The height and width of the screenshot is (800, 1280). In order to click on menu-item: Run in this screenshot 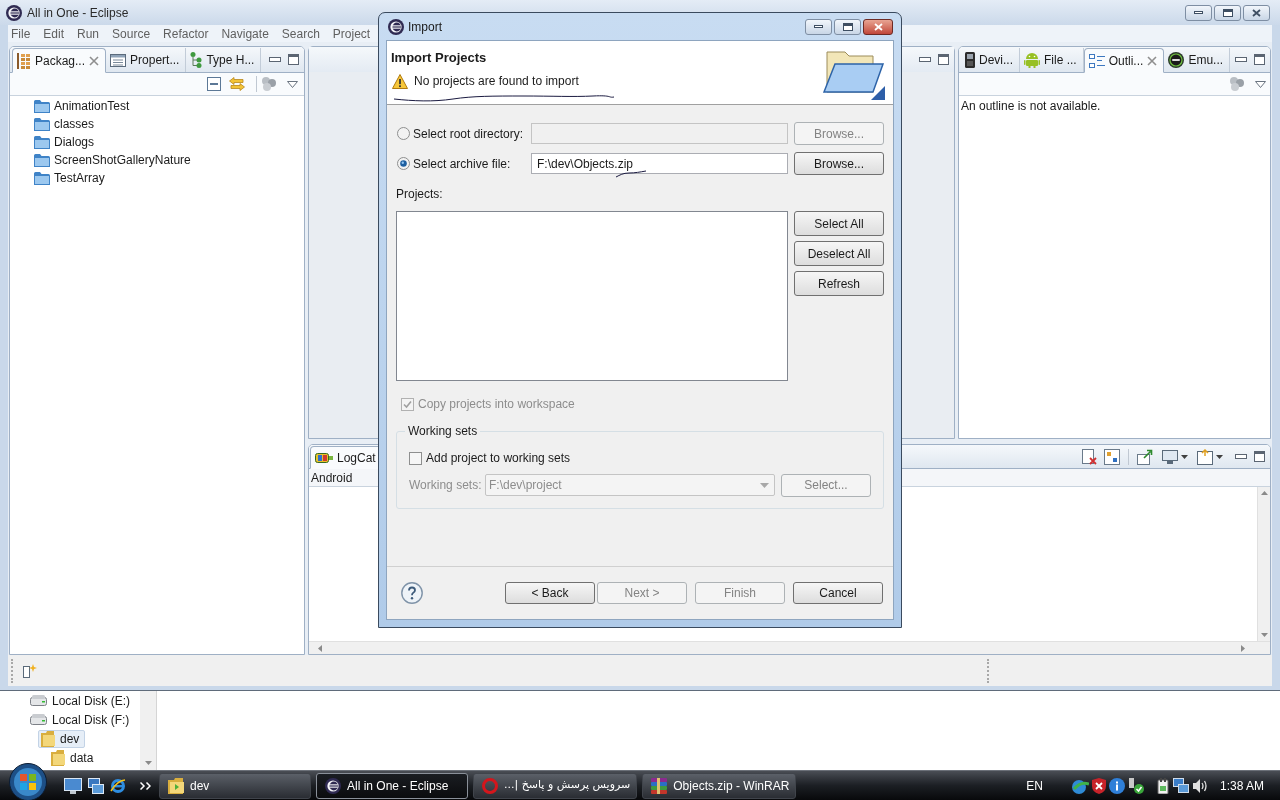, I will do `click(88, 33)`.